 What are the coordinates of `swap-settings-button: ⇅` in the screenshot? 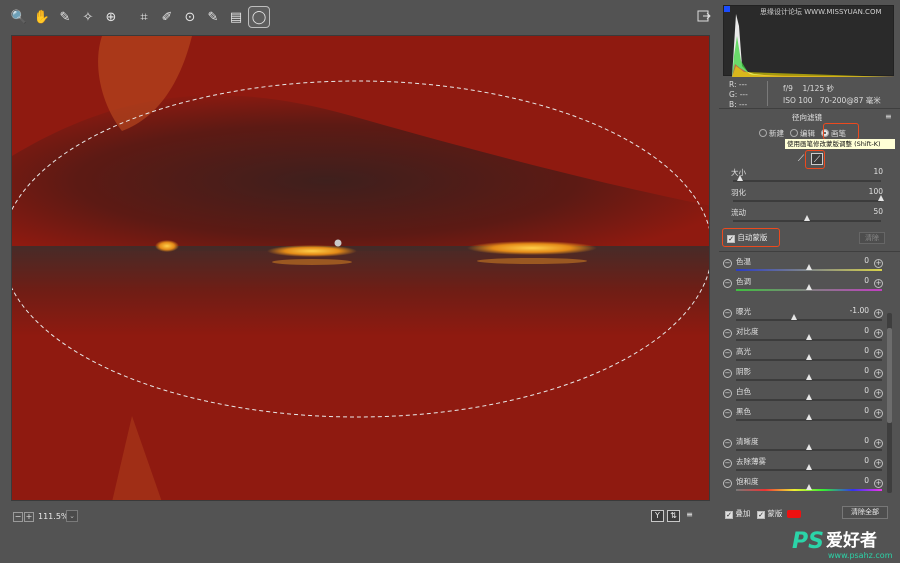 It's located at (673, 516).